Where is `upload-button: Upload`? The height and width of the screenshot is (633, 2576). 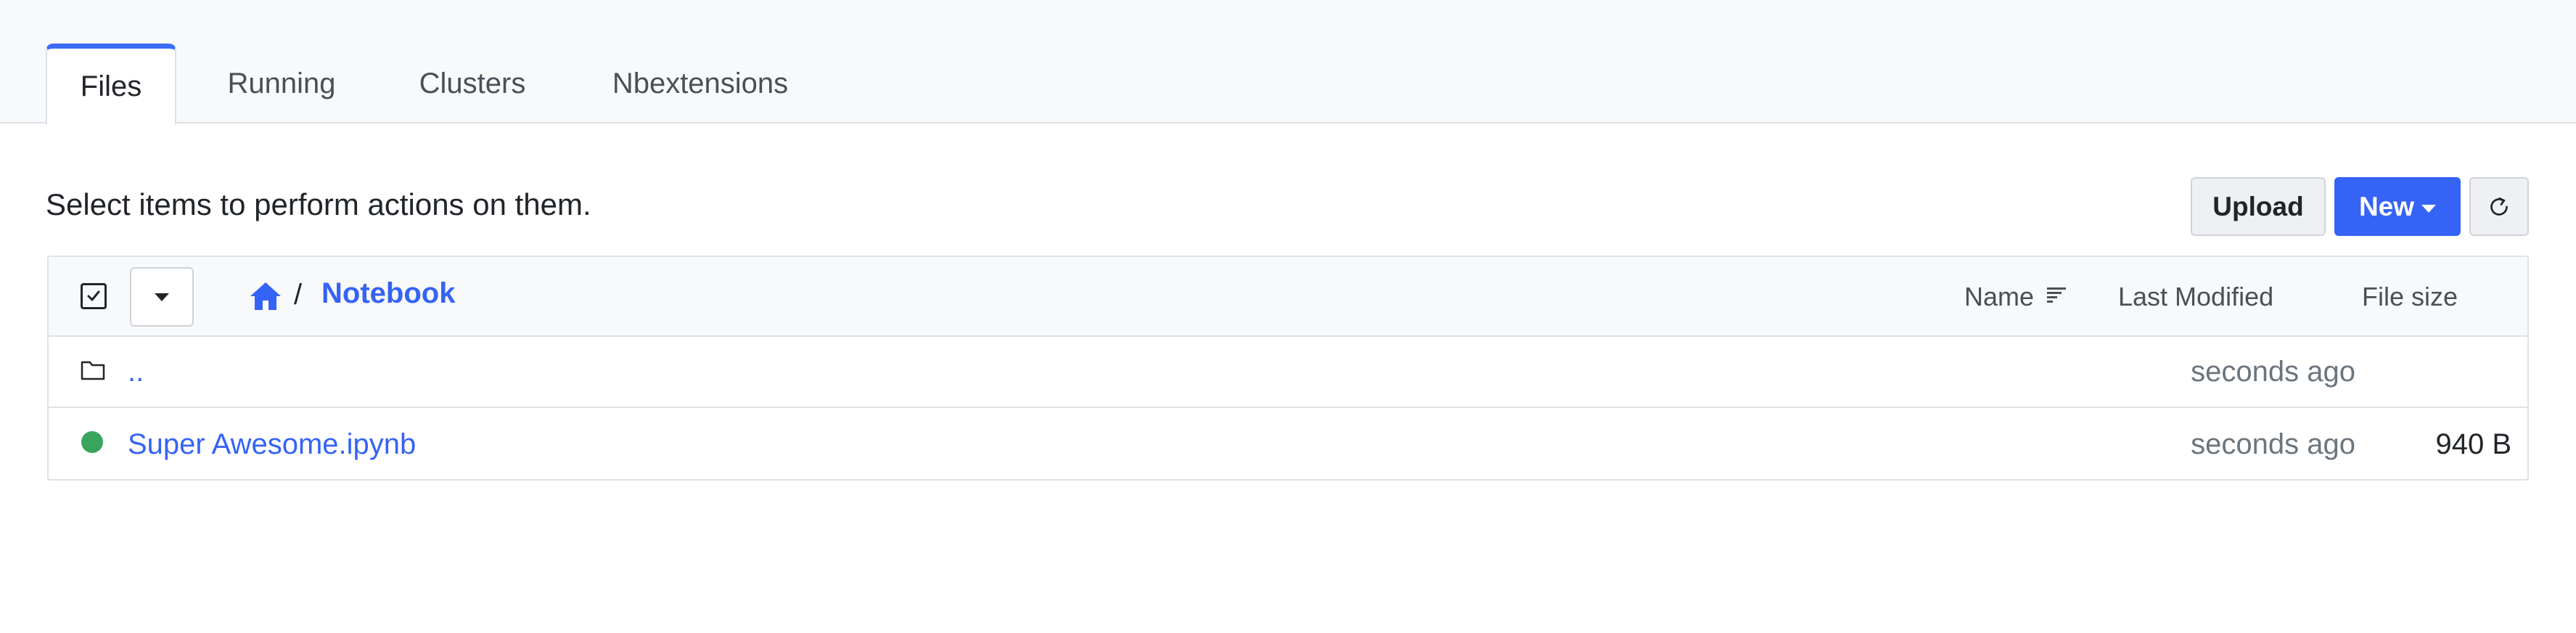 upload-button: Upload is located at coordinates (2258, 206).